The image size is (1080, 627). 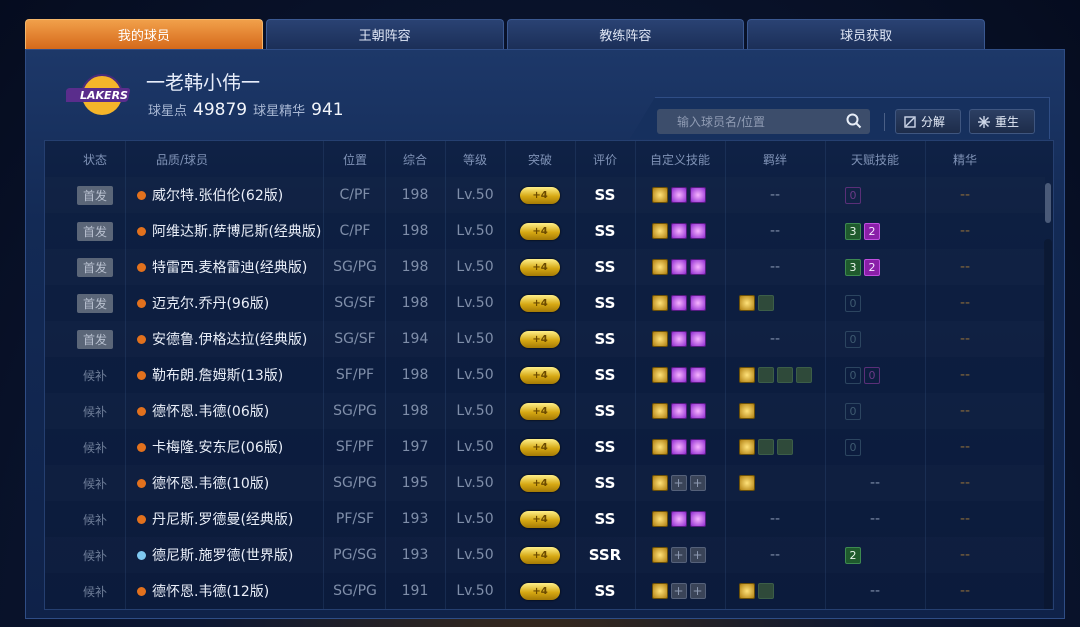 I want to click on player-name: 德怀恩.韦德(12版), so click(x=210, y=591).